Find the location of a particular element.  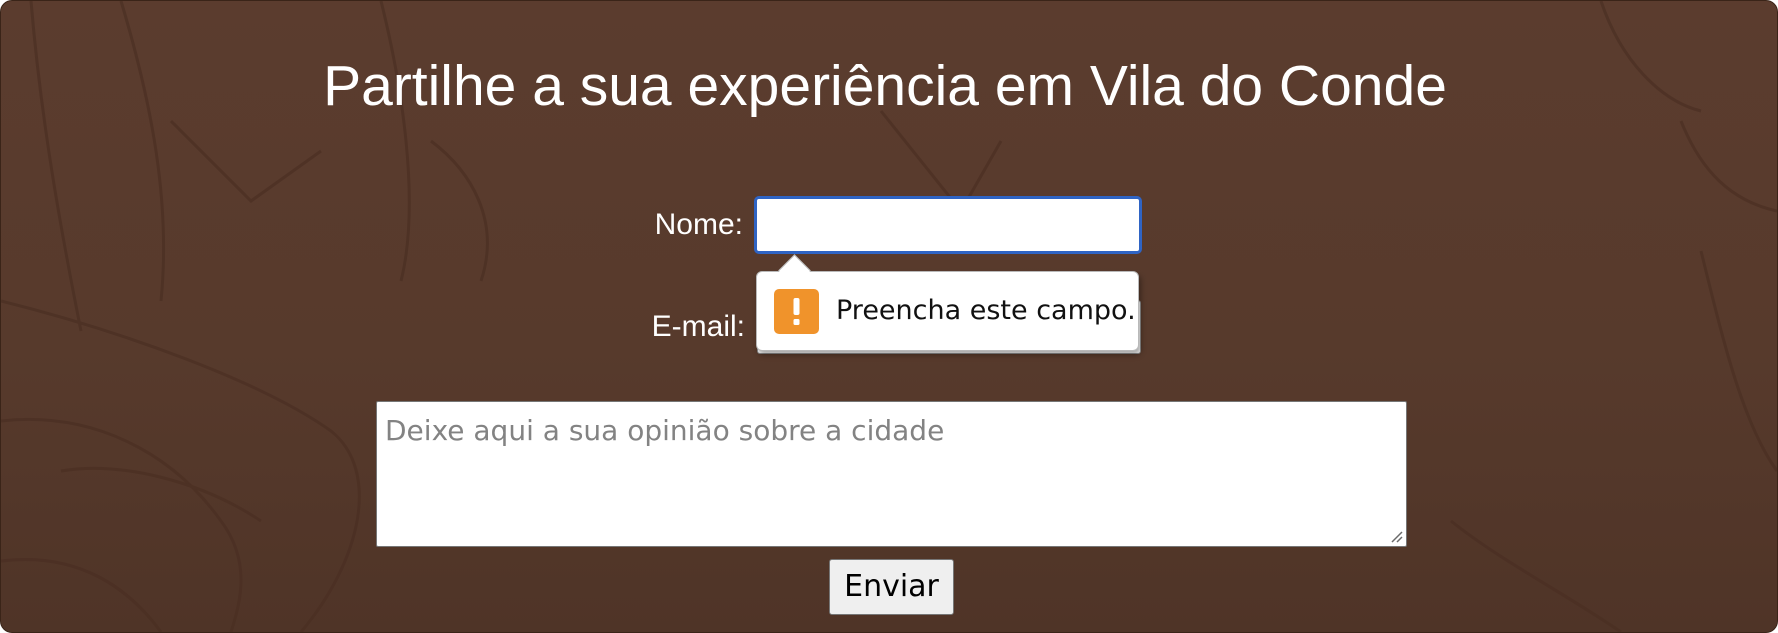

opinion-placeholder: Deixe aqui a sua opinião sobre a cidade is located at coordinates (665, 430).